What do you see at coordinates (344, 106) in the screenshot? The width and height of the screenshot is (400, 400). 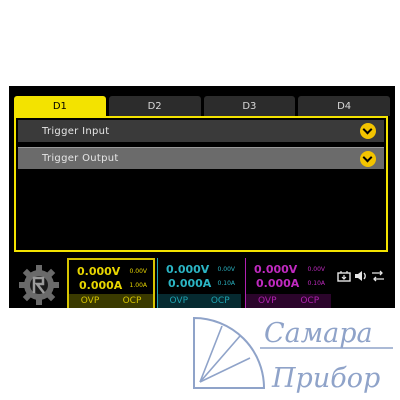 I see `tab-d4: D4` at bounding box center [344, 106].